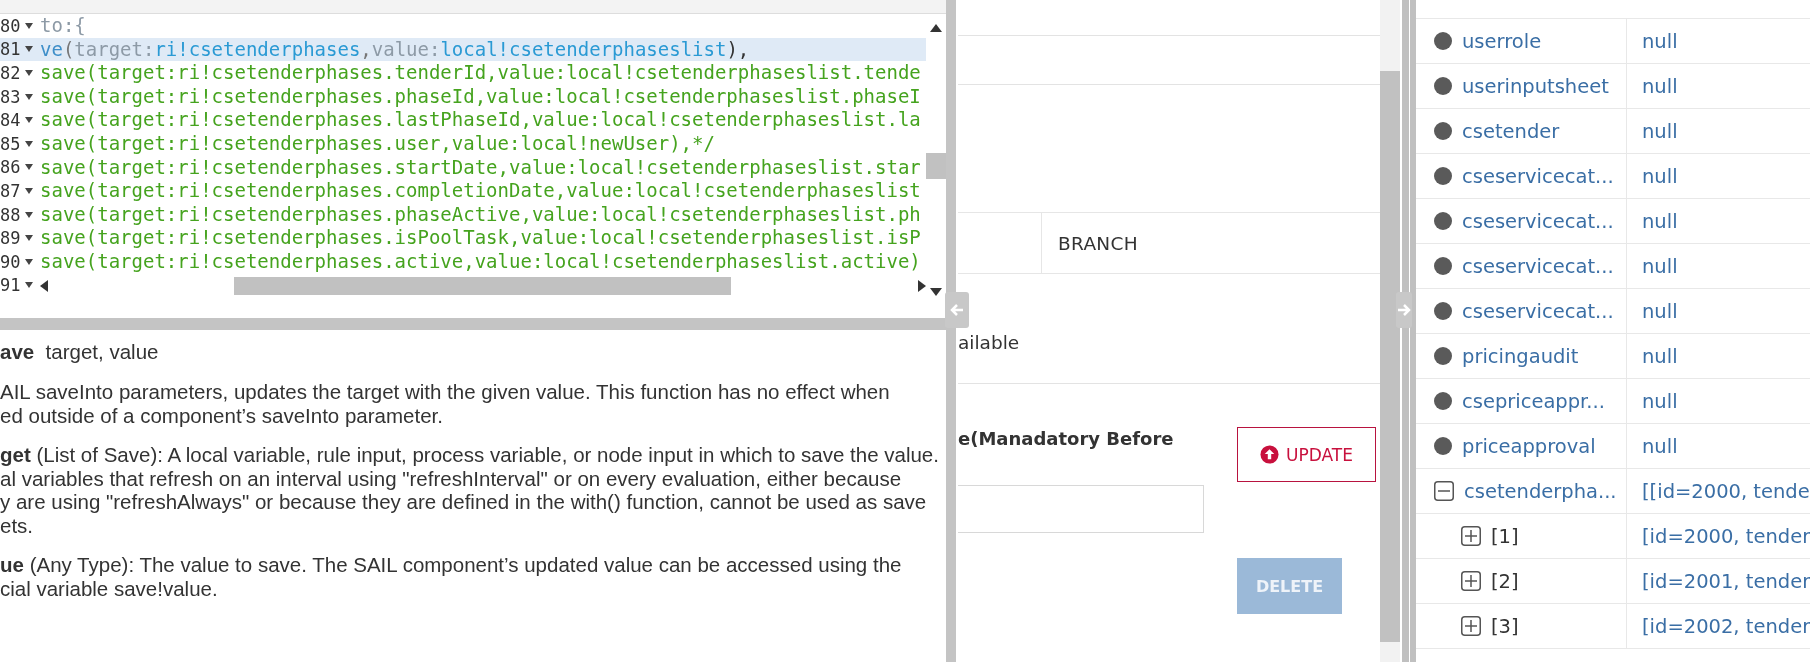 The width and height of the screenshot is (1810, 662). Describe the element at coordinates (10, 49) in the screenshot. I see `line-number: 81` at that location.